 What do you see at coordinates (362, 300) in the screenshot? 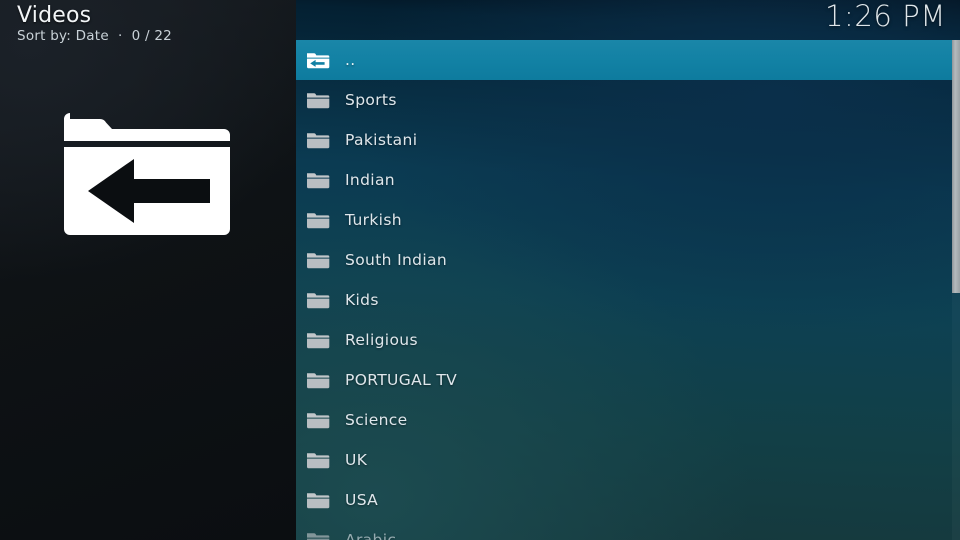
I see `list-item-label: Kids` at bounding box center [362, 300].